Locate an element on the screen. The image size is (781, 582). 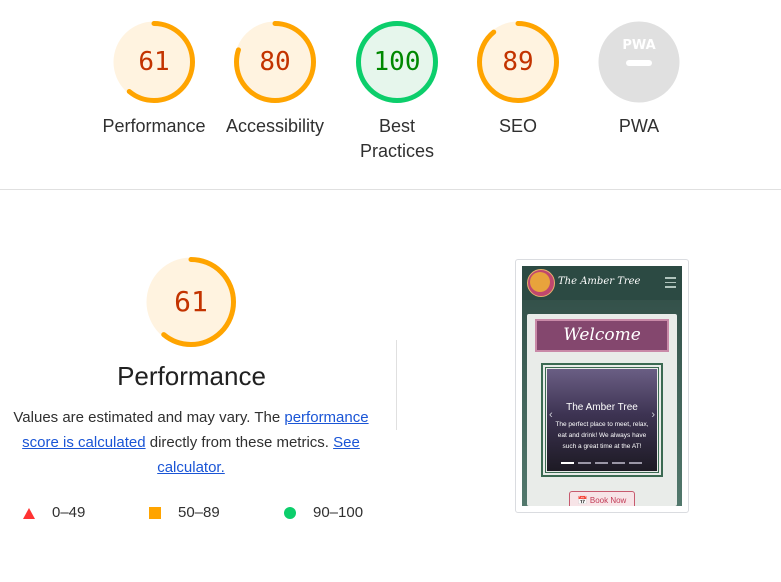
tree-icon is located at coordinates (540, 282).